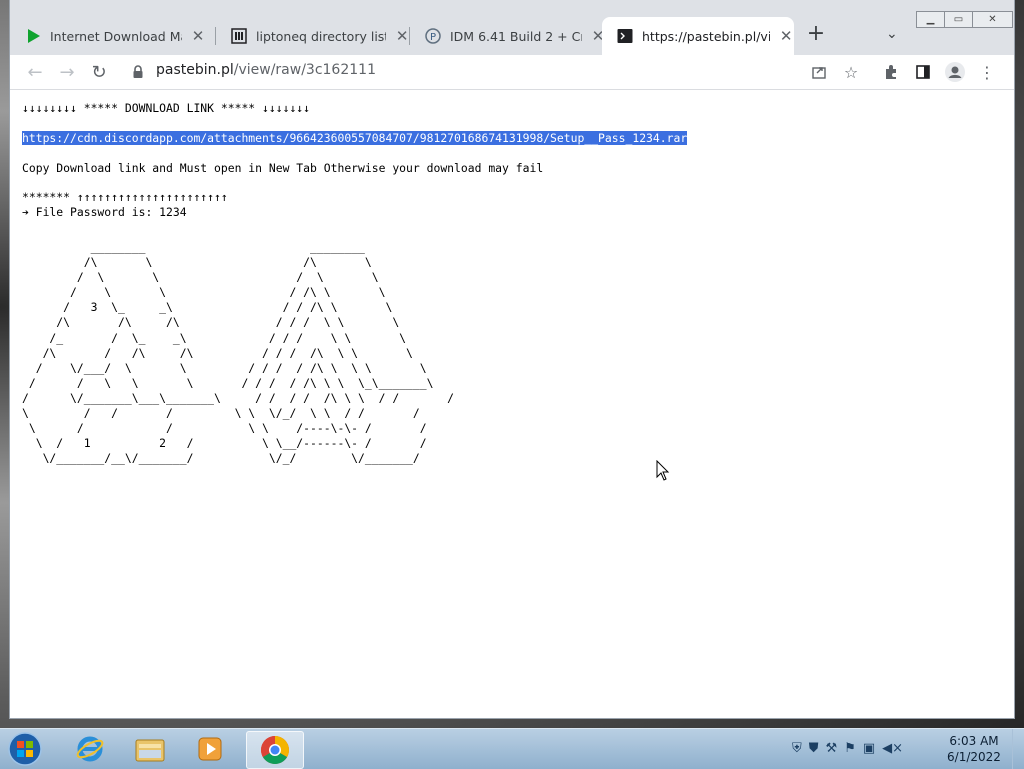  I want to click on tab-internet-download-manager: Internet Download Mana ✕, so click(113, 36).